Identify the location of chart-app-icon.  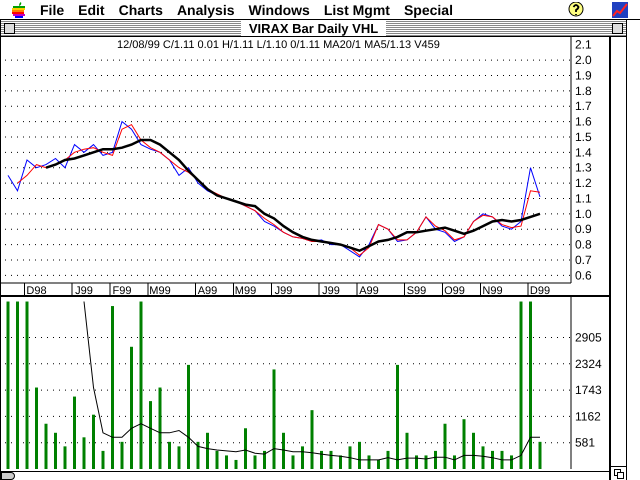
(620, 10).